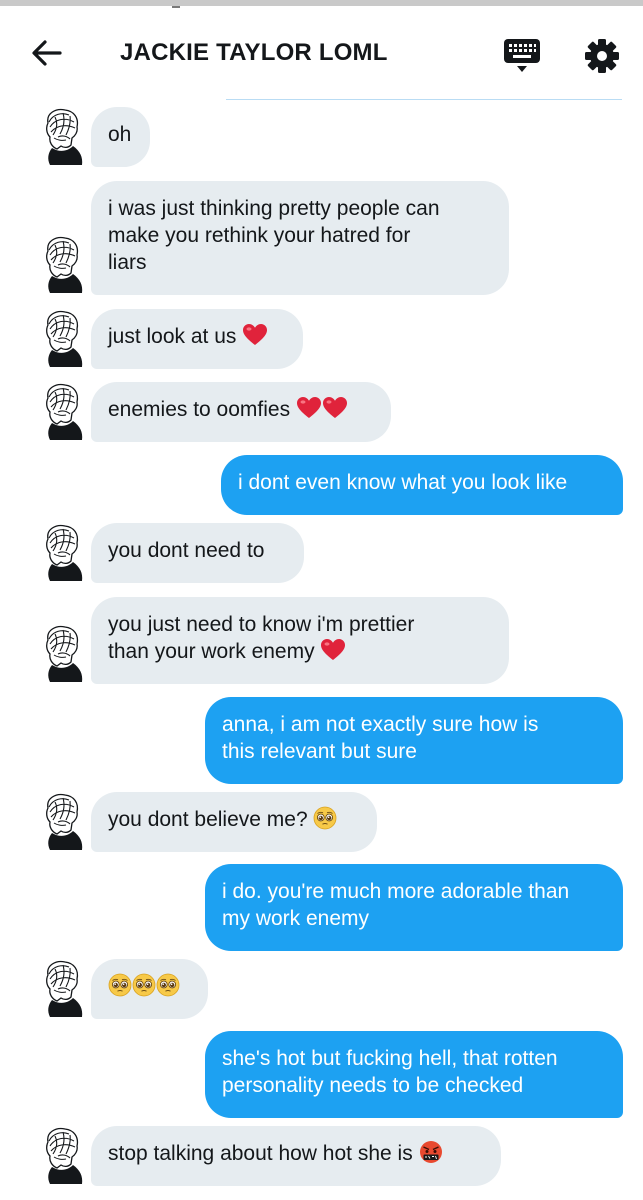 Image resolution: width=643 pixels, height=1200 pixels. I want to click on message-text: you dont believe me?, so click(208, 819).